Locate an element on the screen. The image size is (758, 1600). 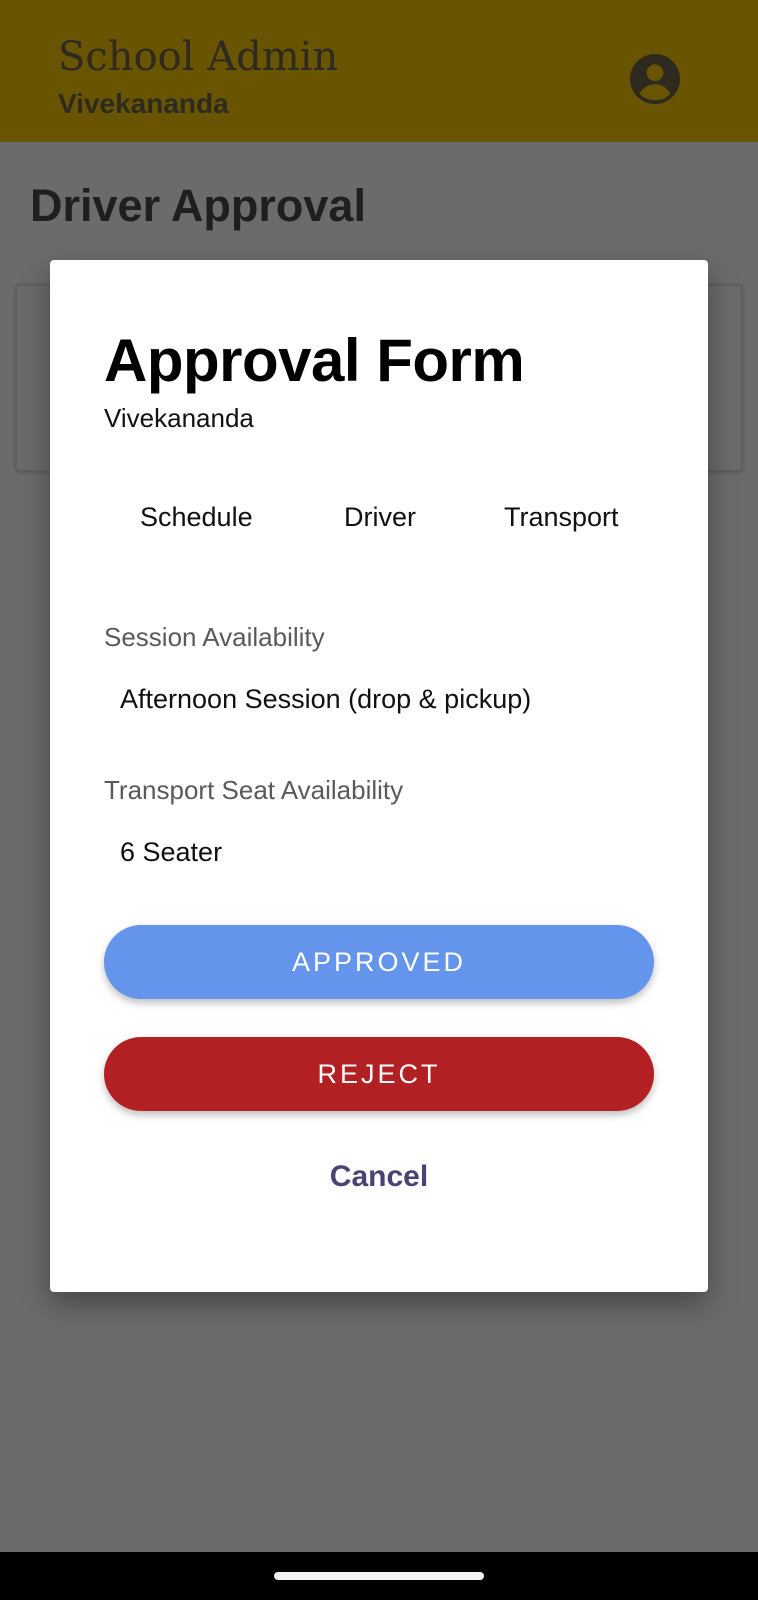
system-nav-bar is located at coordinates (379, 1576).